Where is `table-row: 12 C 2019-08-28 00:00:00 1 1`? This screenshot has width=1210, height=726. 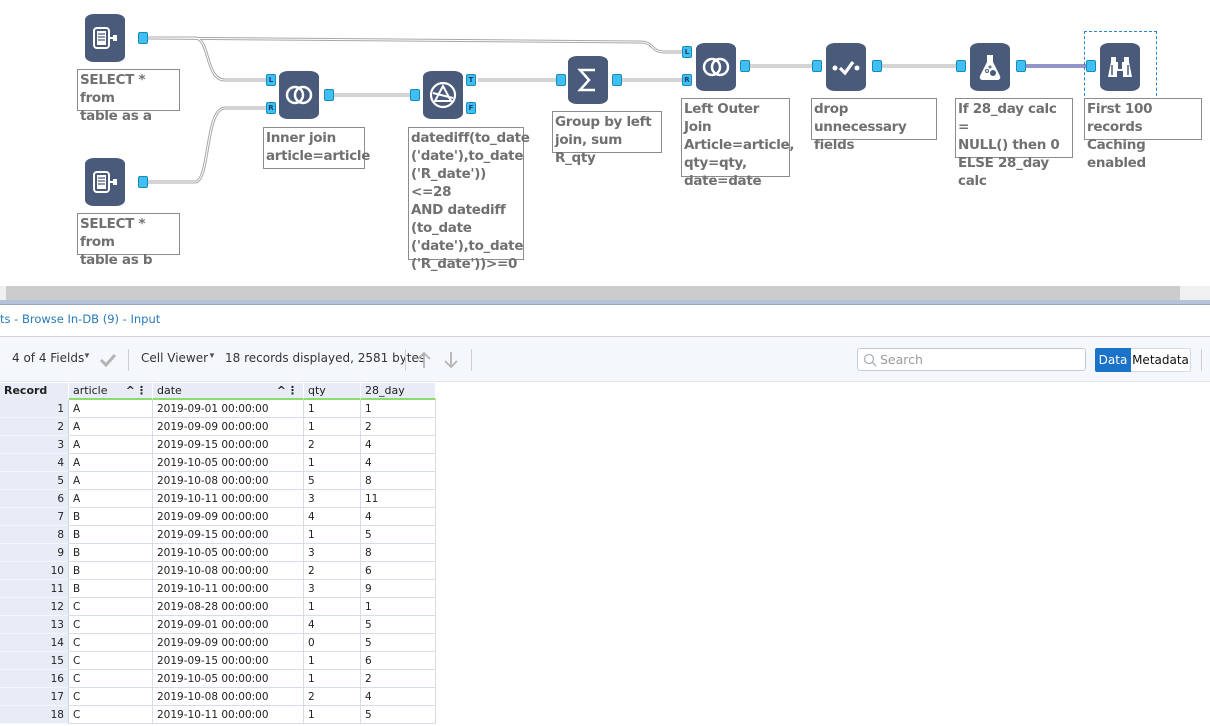 table-row: 12 C 2019-08-28 00:00:00 1 1 is located at coordinates (218, 607).